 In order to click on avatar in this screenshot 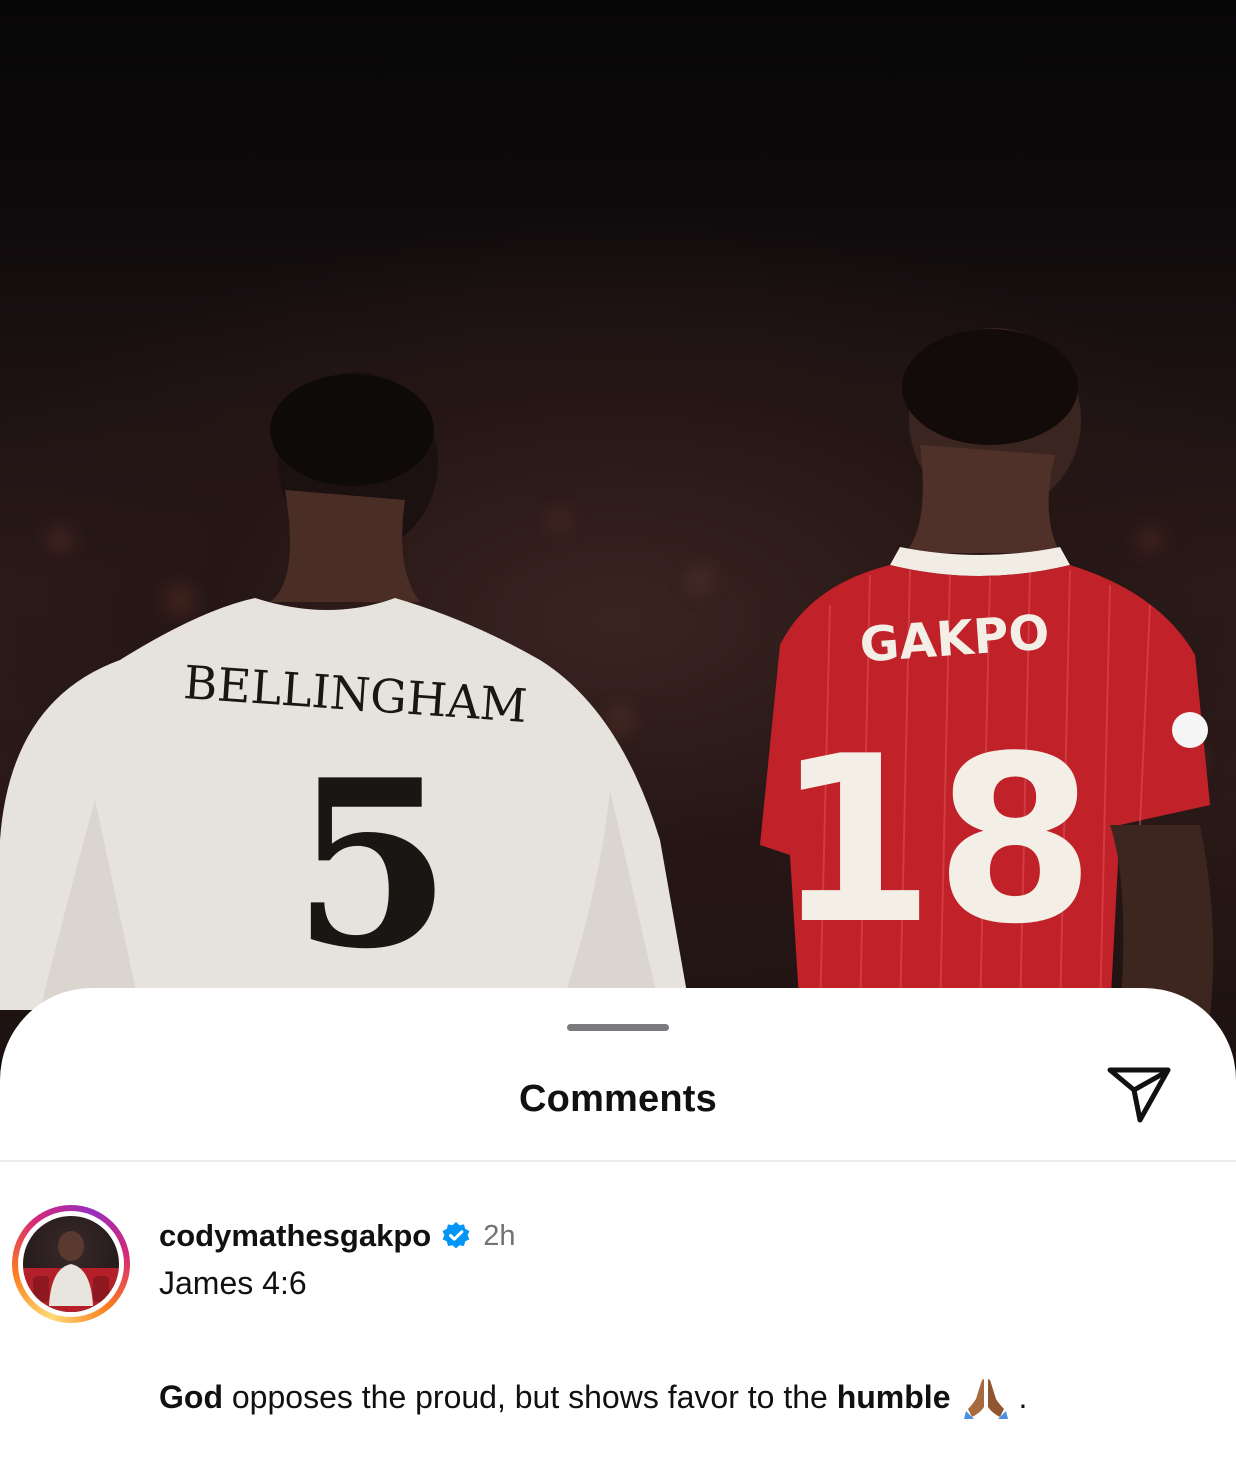, I will do `click(71, 1264)`.